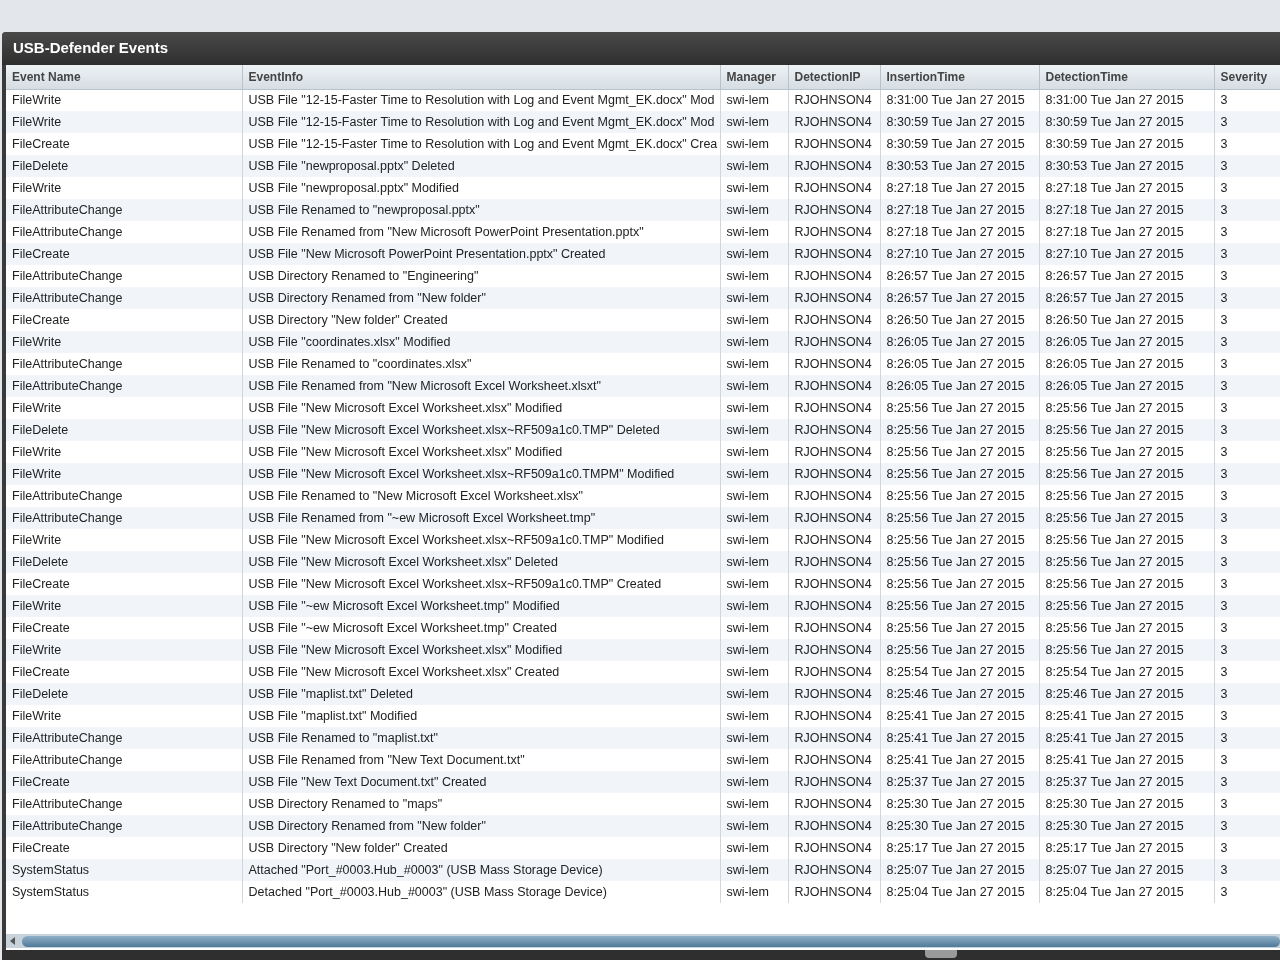 The height and width of the screenshot is (960, 1280). I want to click on column-header: Severity, so click(1247, 77).